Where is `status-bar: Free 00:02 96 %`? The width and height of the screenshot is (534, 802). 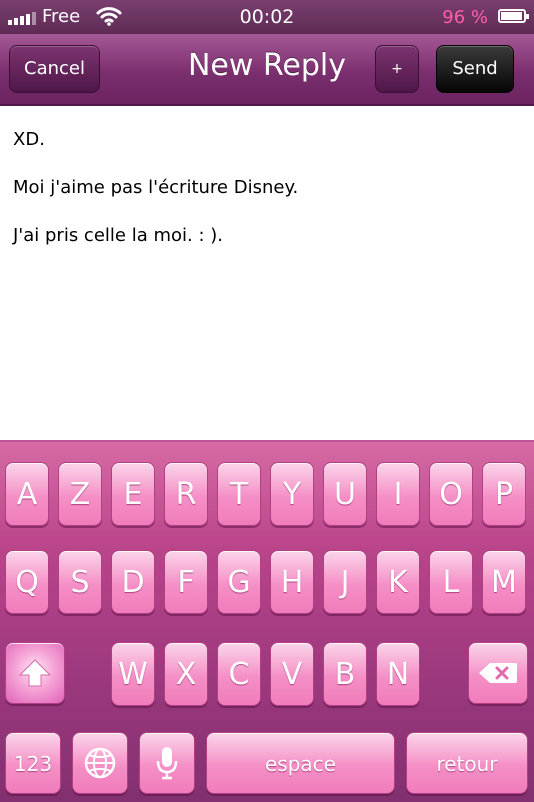
status-bar: Free 00:02 96 % is located at coordinates (267, 17).